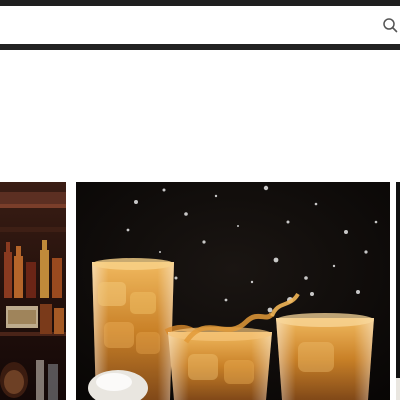  I want to click on next-slide-photo, so click(398, 291).